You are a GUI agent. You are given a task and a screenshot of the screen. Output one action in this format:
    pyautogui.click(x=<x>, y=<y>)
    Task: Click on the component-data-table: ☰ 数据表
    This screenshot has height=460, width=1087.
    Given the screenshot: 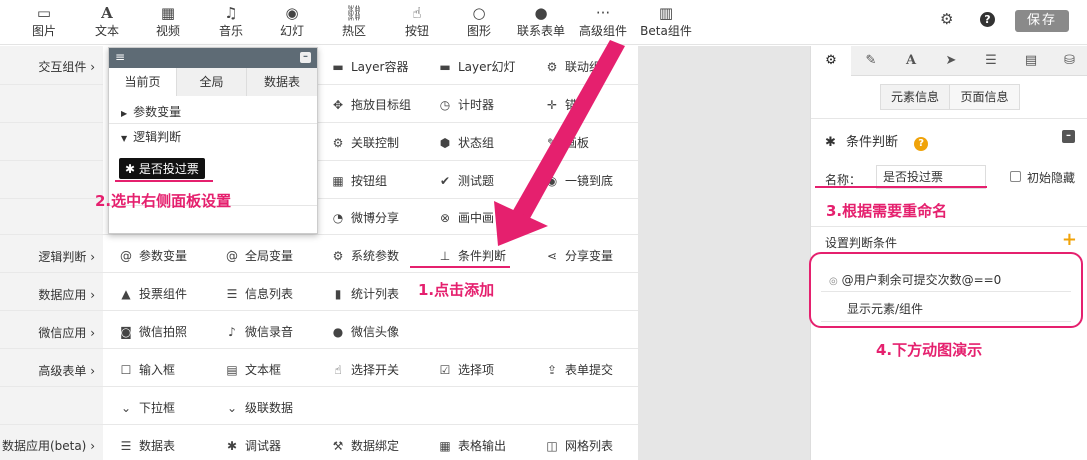 What is the action you would take?
    pyautogui.click(x=147, y=445)
    